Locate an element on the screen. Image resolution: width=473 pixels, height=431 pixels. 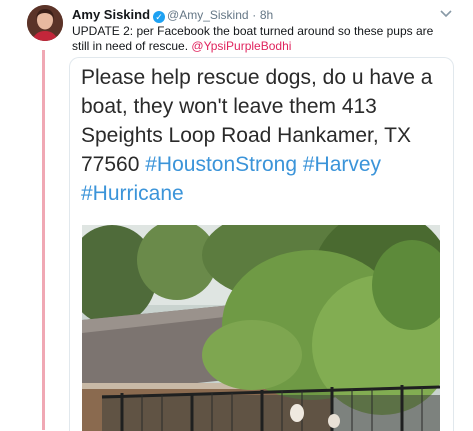
author-name: Amy Siskind is located at coordinates (111, 14).